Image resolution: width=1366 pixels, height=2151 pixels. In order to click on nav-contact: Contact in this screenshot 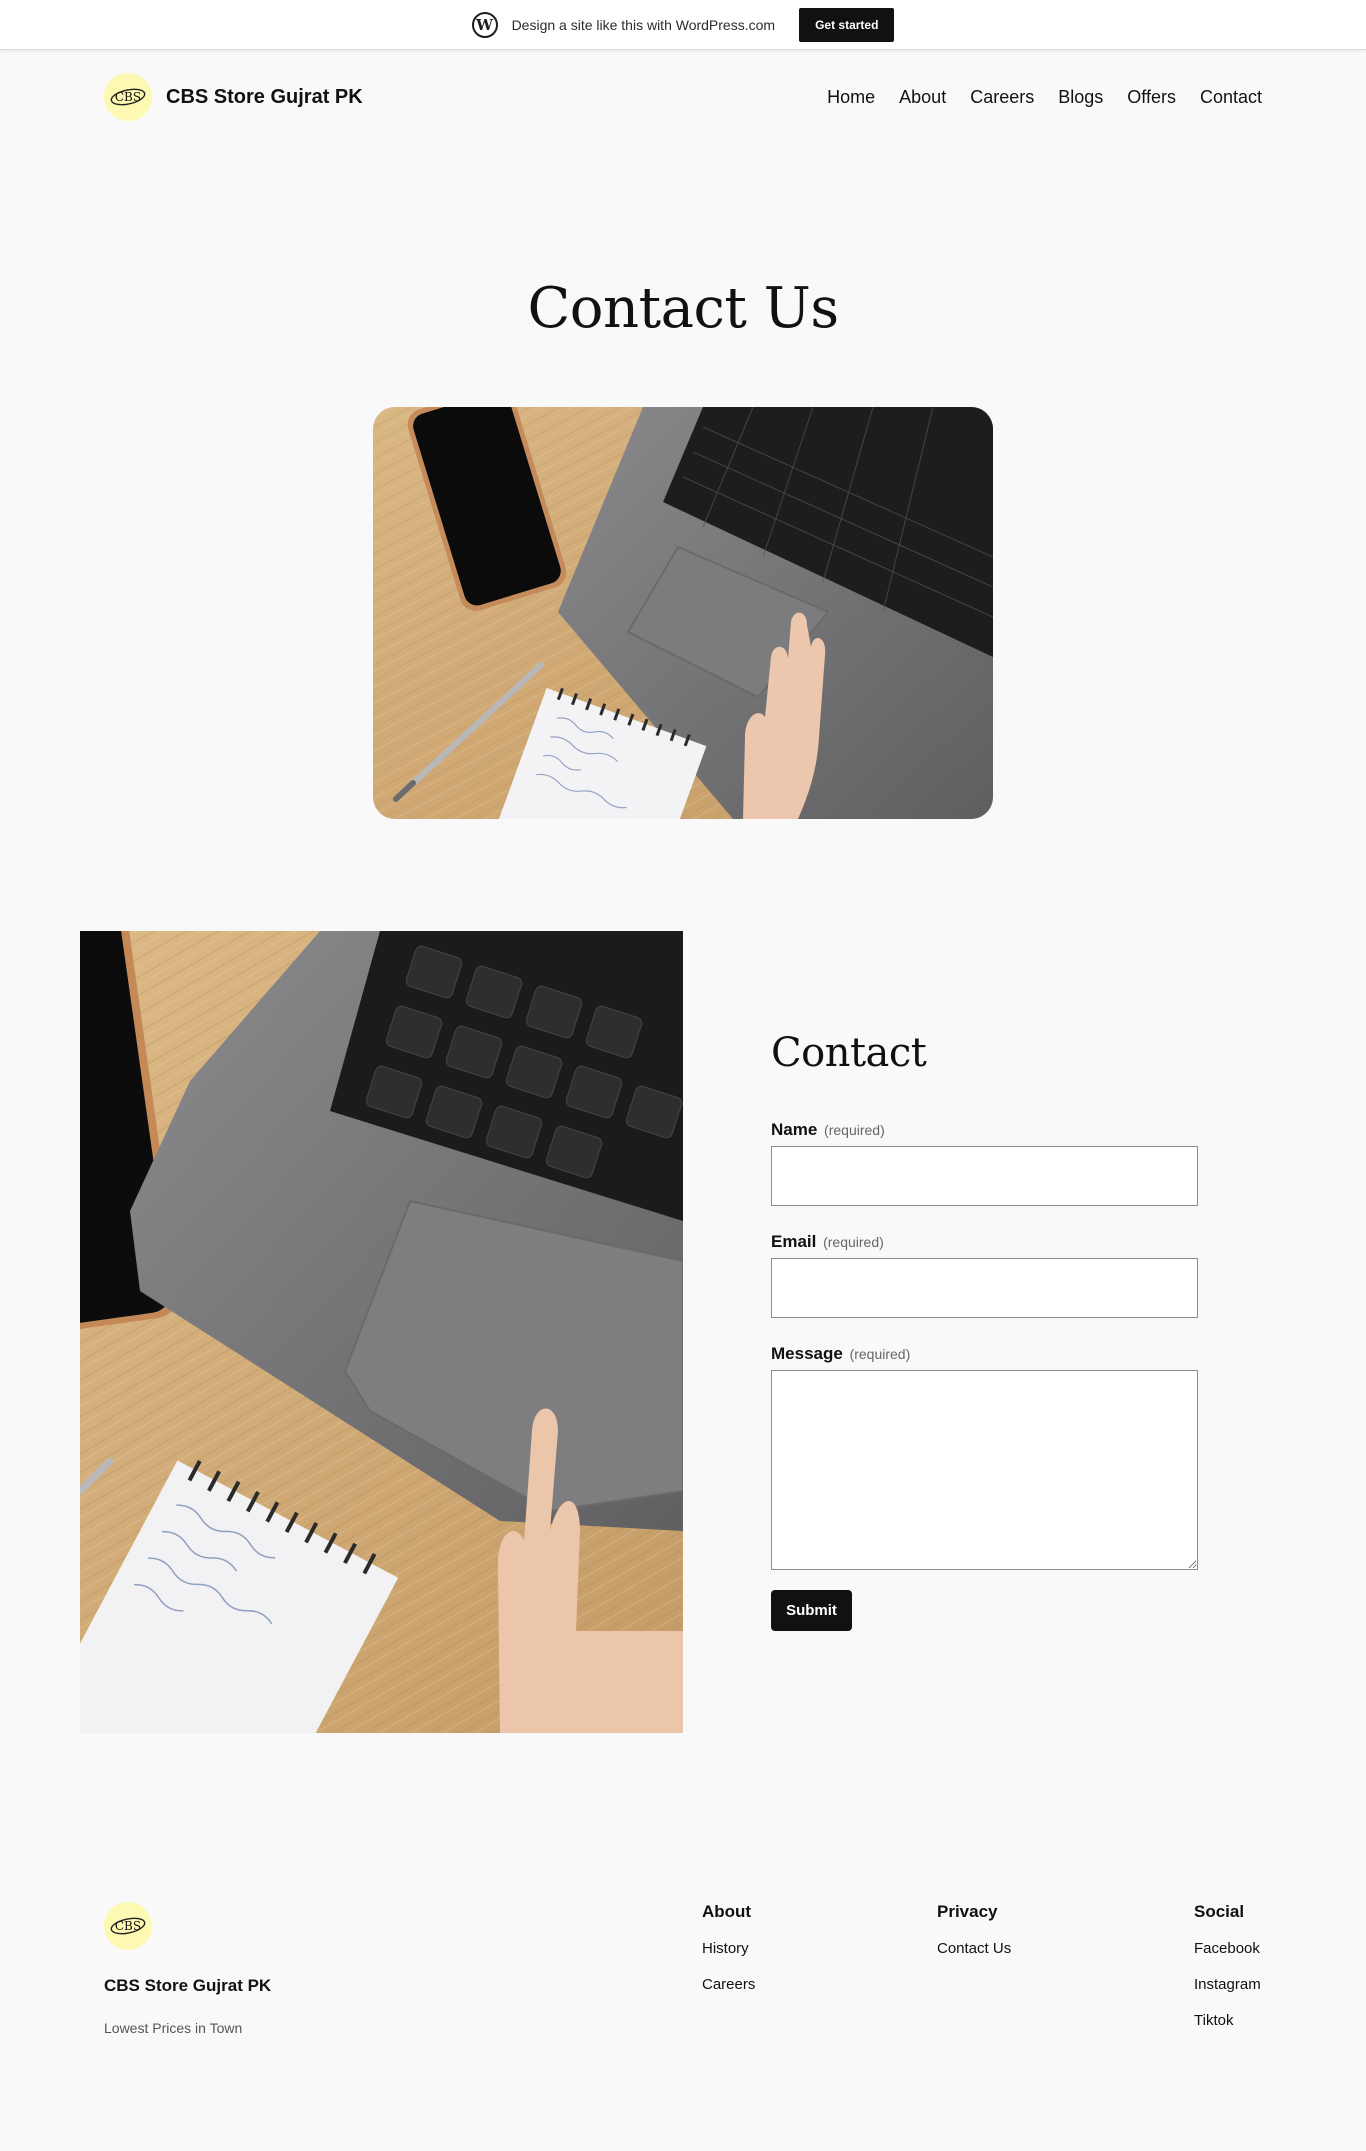, I will do `click(1231, 97)`.